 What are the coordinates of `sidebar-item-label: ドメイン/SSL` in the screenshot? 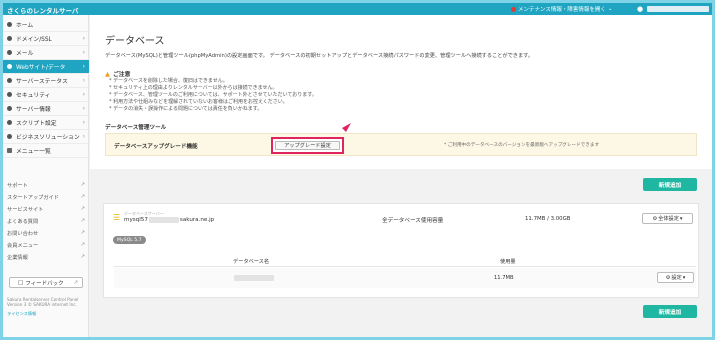 It's located at (34, 40).